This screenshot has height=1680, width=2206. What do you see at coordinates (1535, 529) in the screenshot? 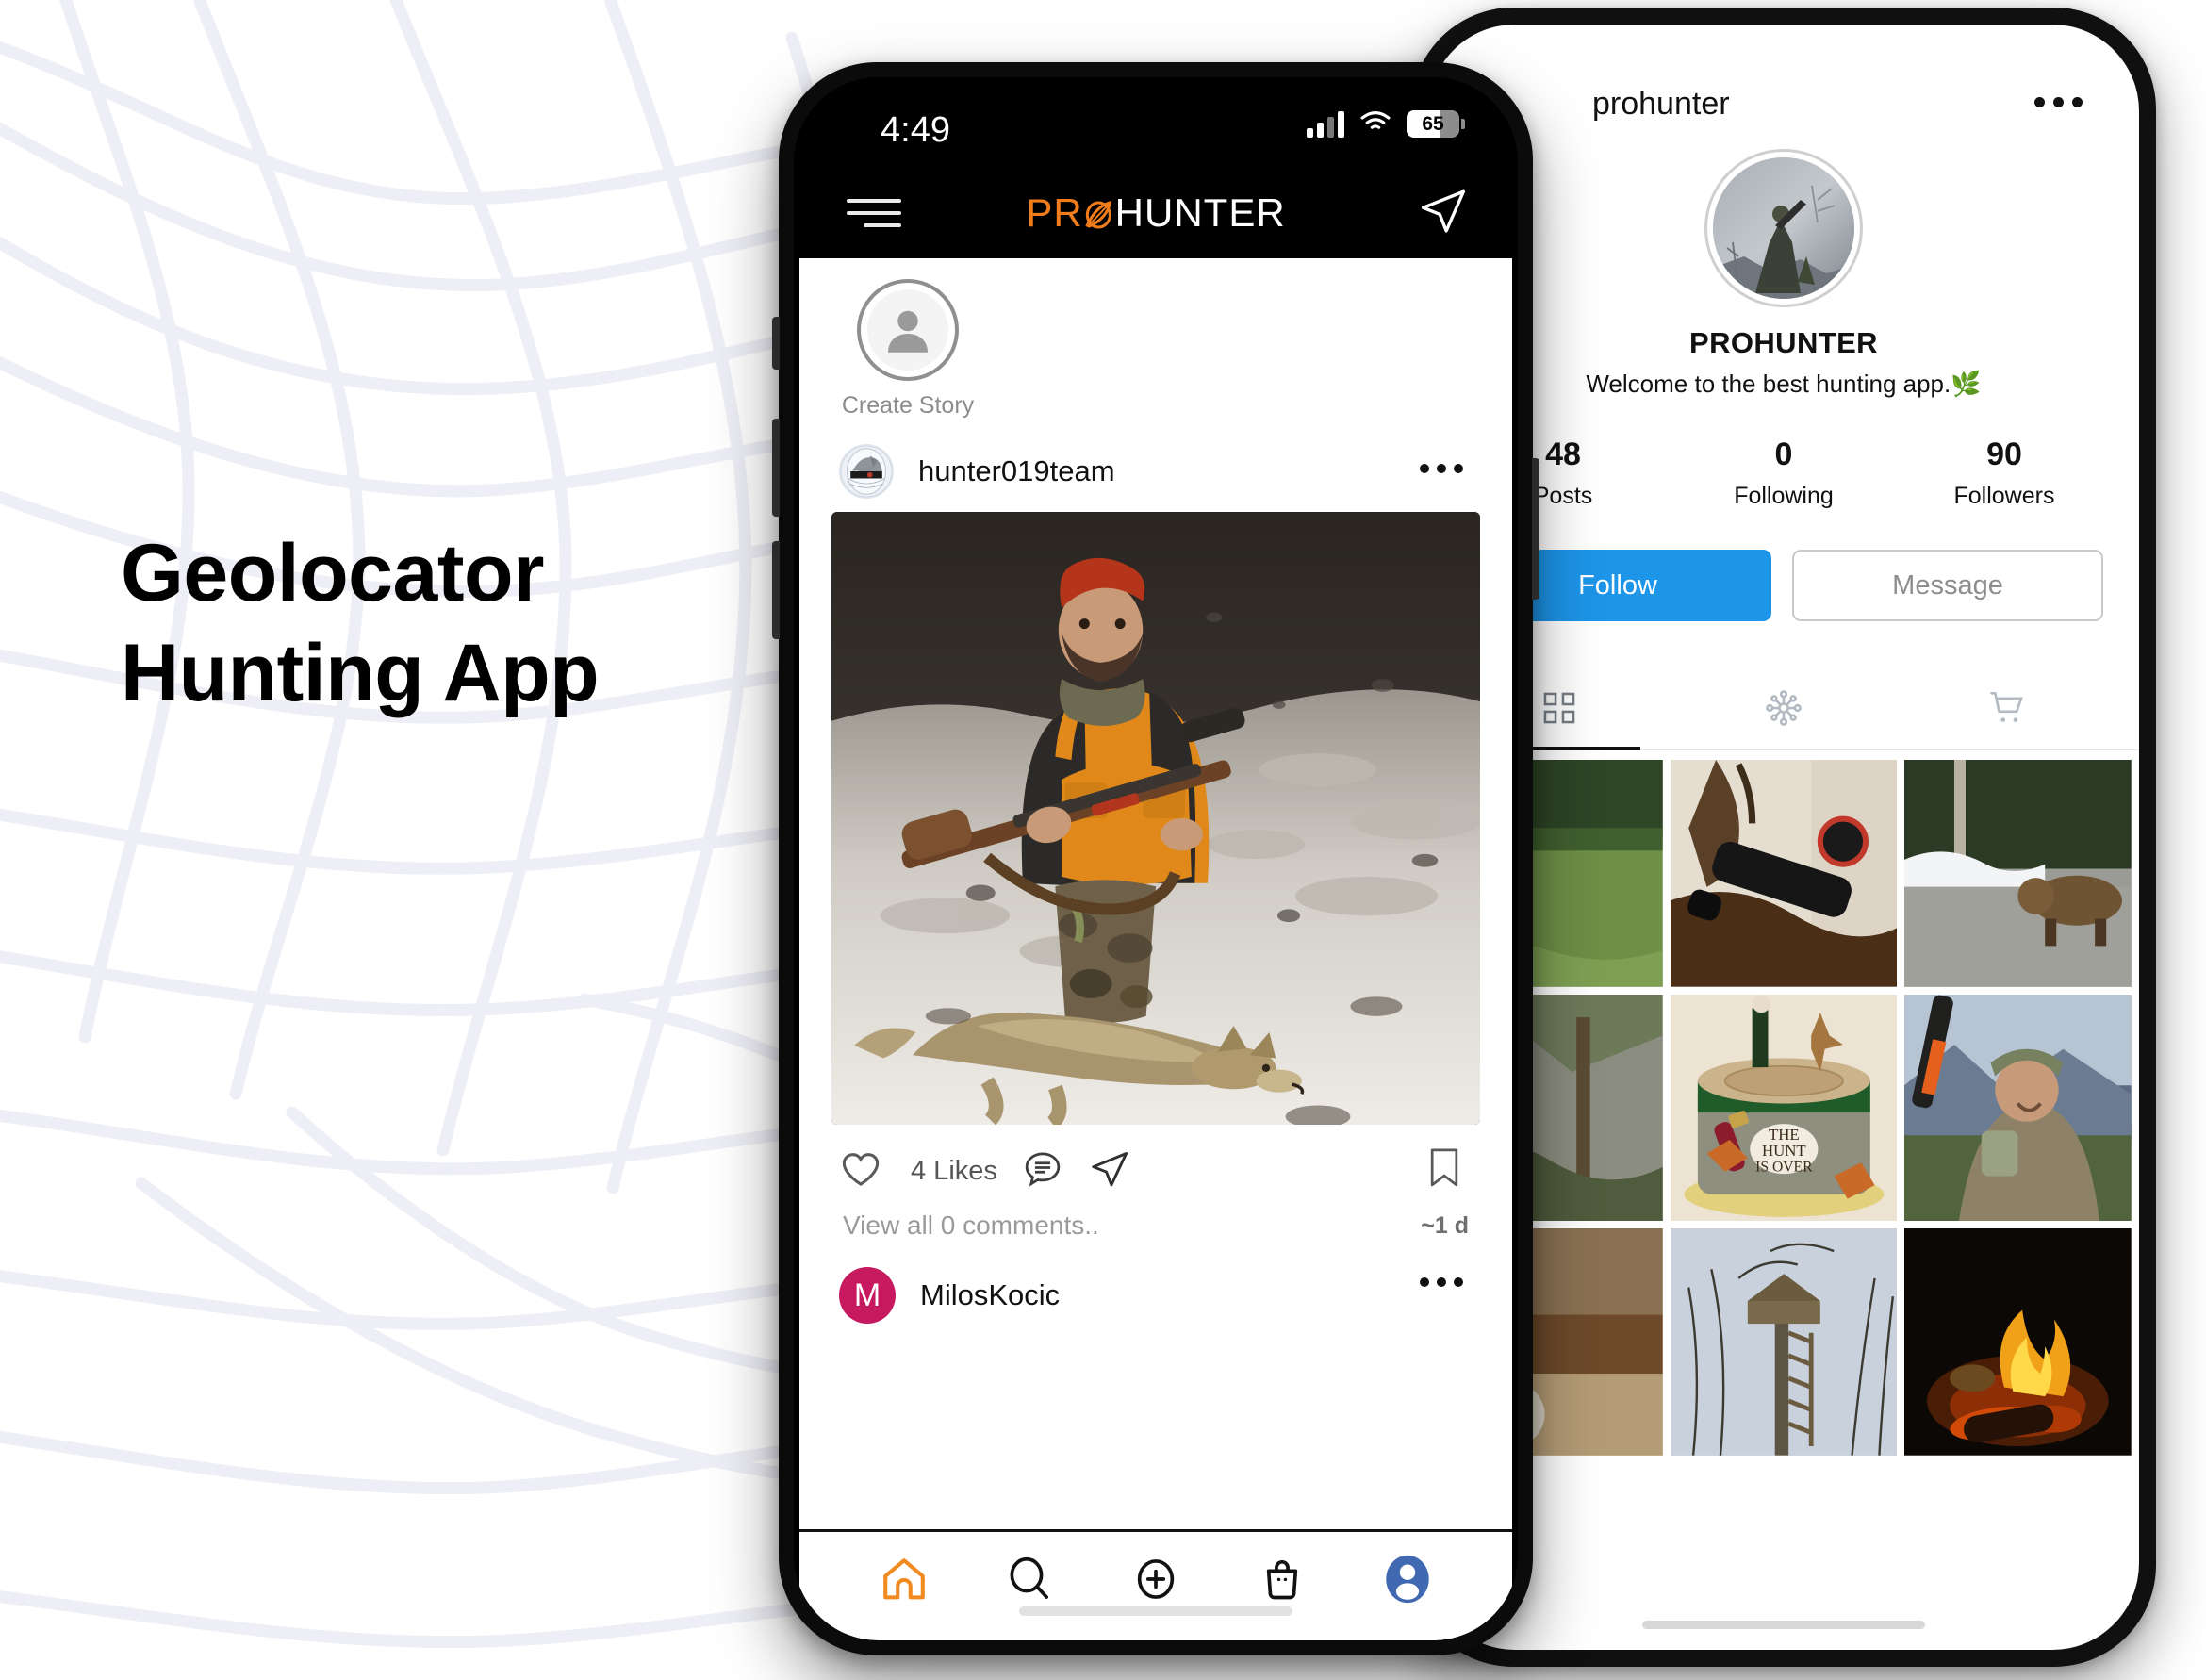
I see `power-button` at bounding box center [1535, 529].